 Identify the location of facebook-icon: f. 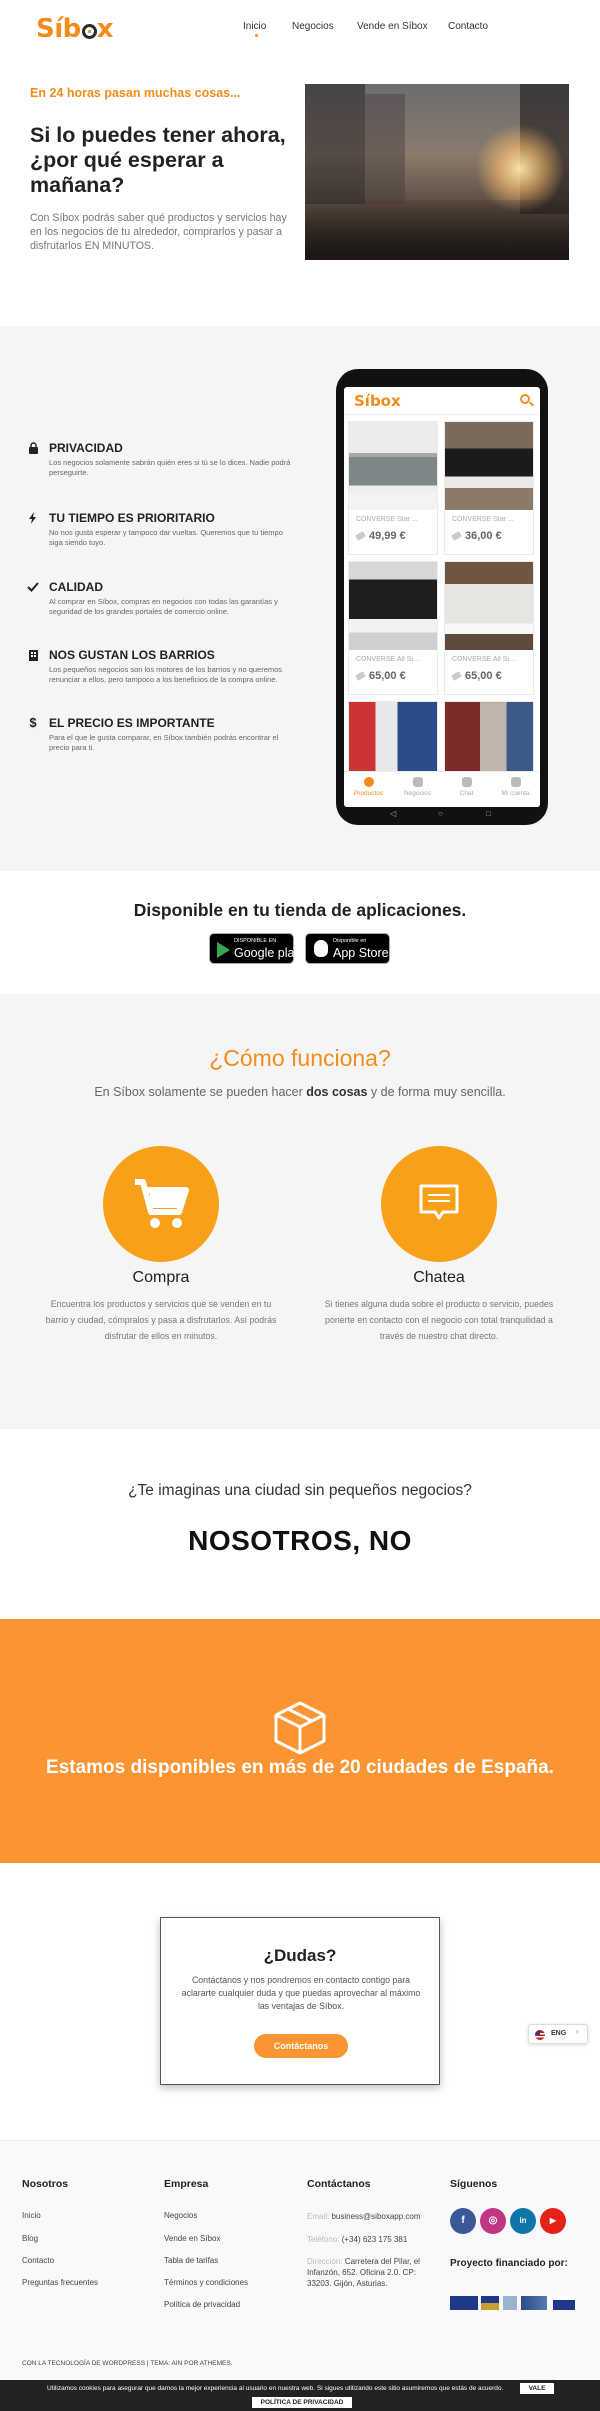
(463, 2221).